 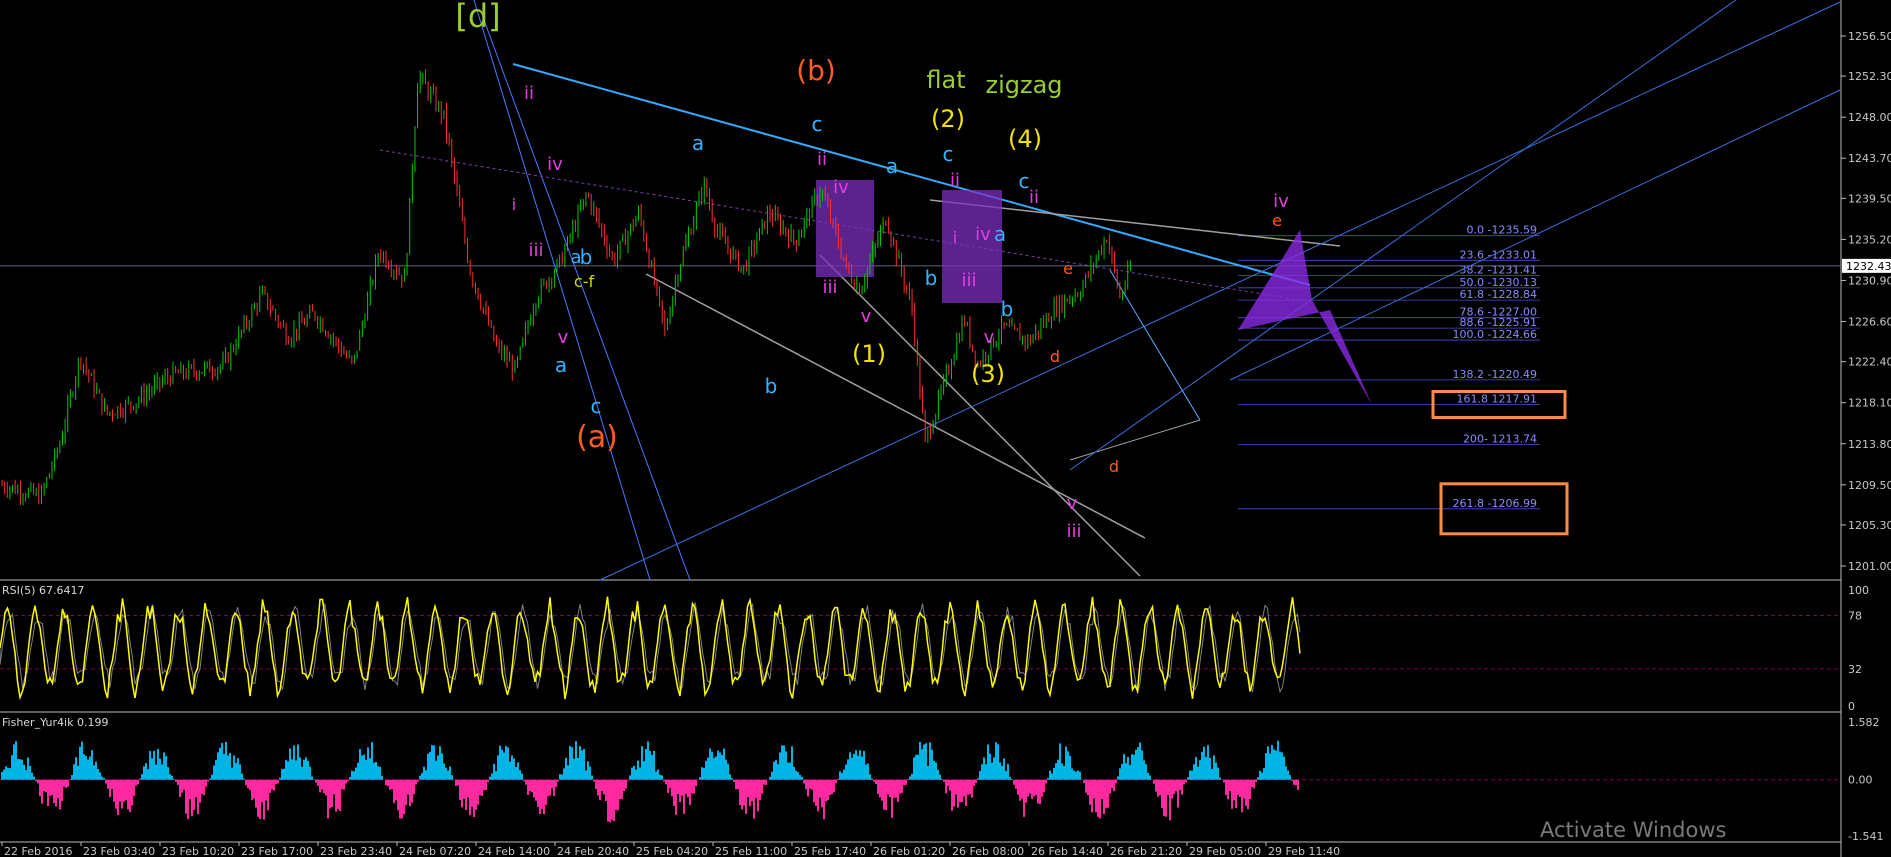 I want to click on time-tick-label: 26 Feb 08:00, so click(x=988, y=851).